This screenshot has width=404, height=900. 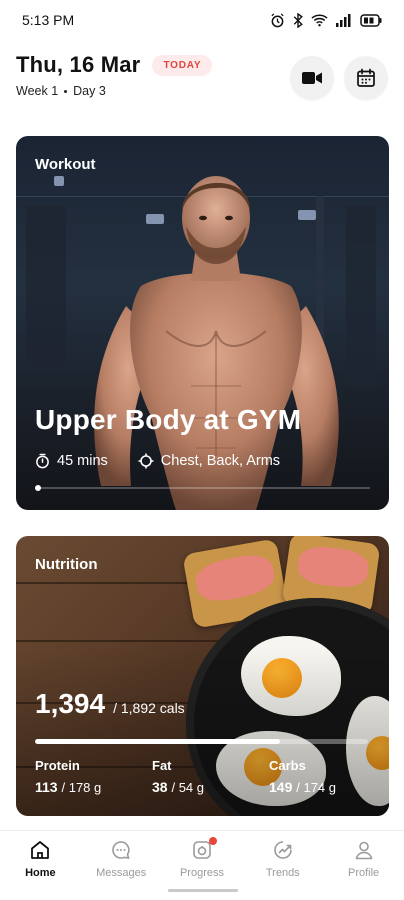 What do you see at coordinates (277, 19) in the screenshot?
I see `alarm-icon` at bounding box center [277, 19].